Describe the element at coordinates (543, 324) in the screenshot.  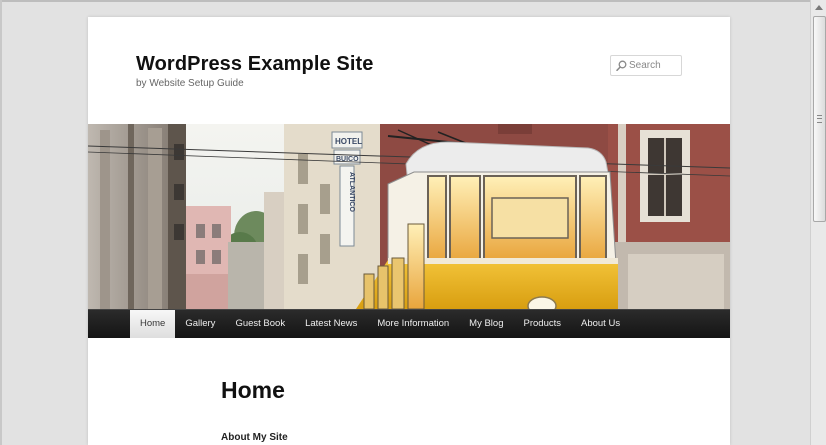
I see `nav-item-products: Products` at that location.